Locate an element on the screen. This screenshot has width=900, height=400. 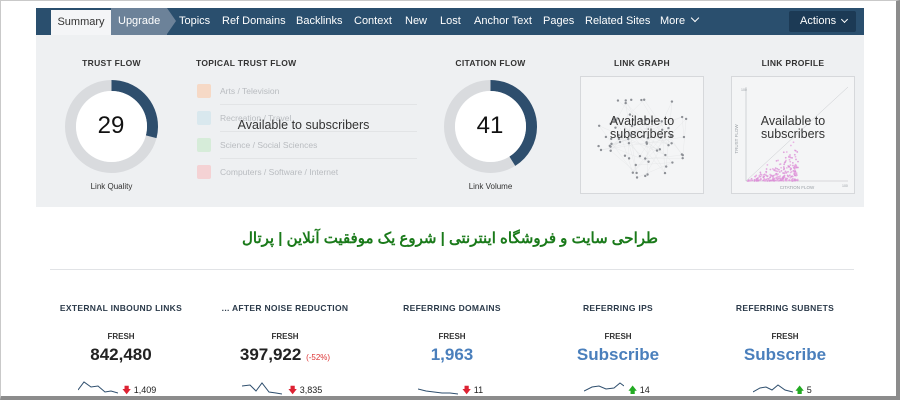
tab-related-sites: Related Sites is located at coordinates (617, 21).